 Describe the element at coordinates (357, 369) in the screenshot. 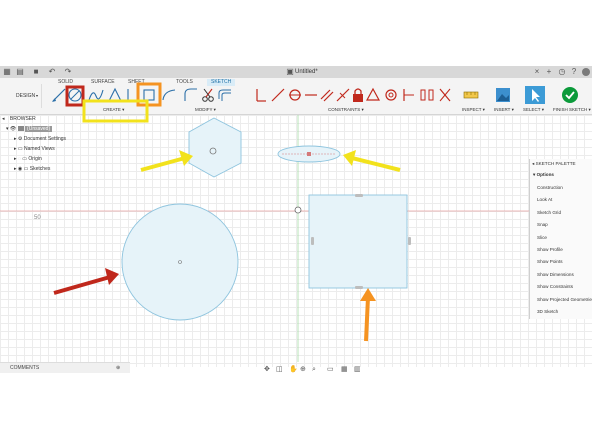

I see `viewports-icon: ▥` at that location.